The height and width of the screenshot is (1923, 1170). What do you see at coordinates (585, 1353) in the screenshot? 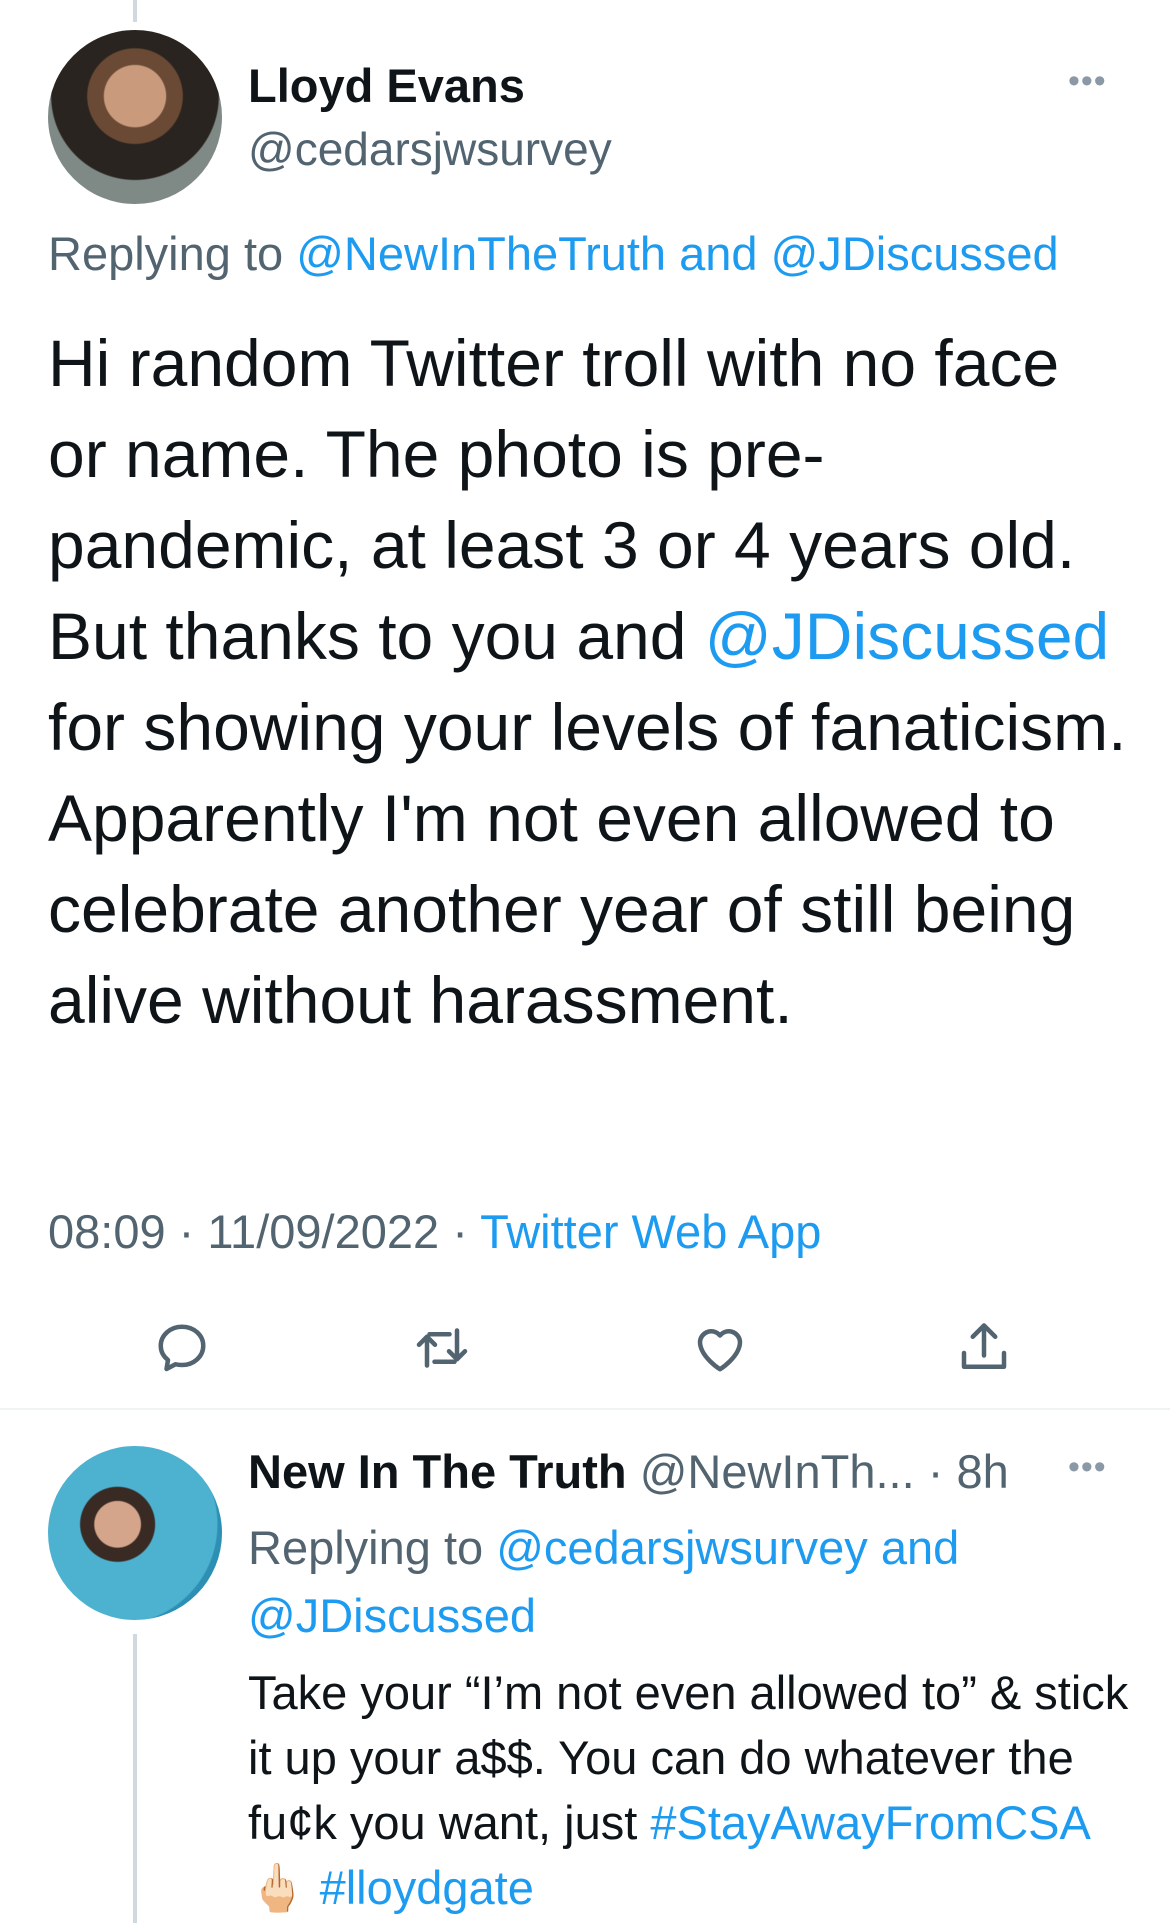
I see `action-bar` at bounding box center [585, 1353].